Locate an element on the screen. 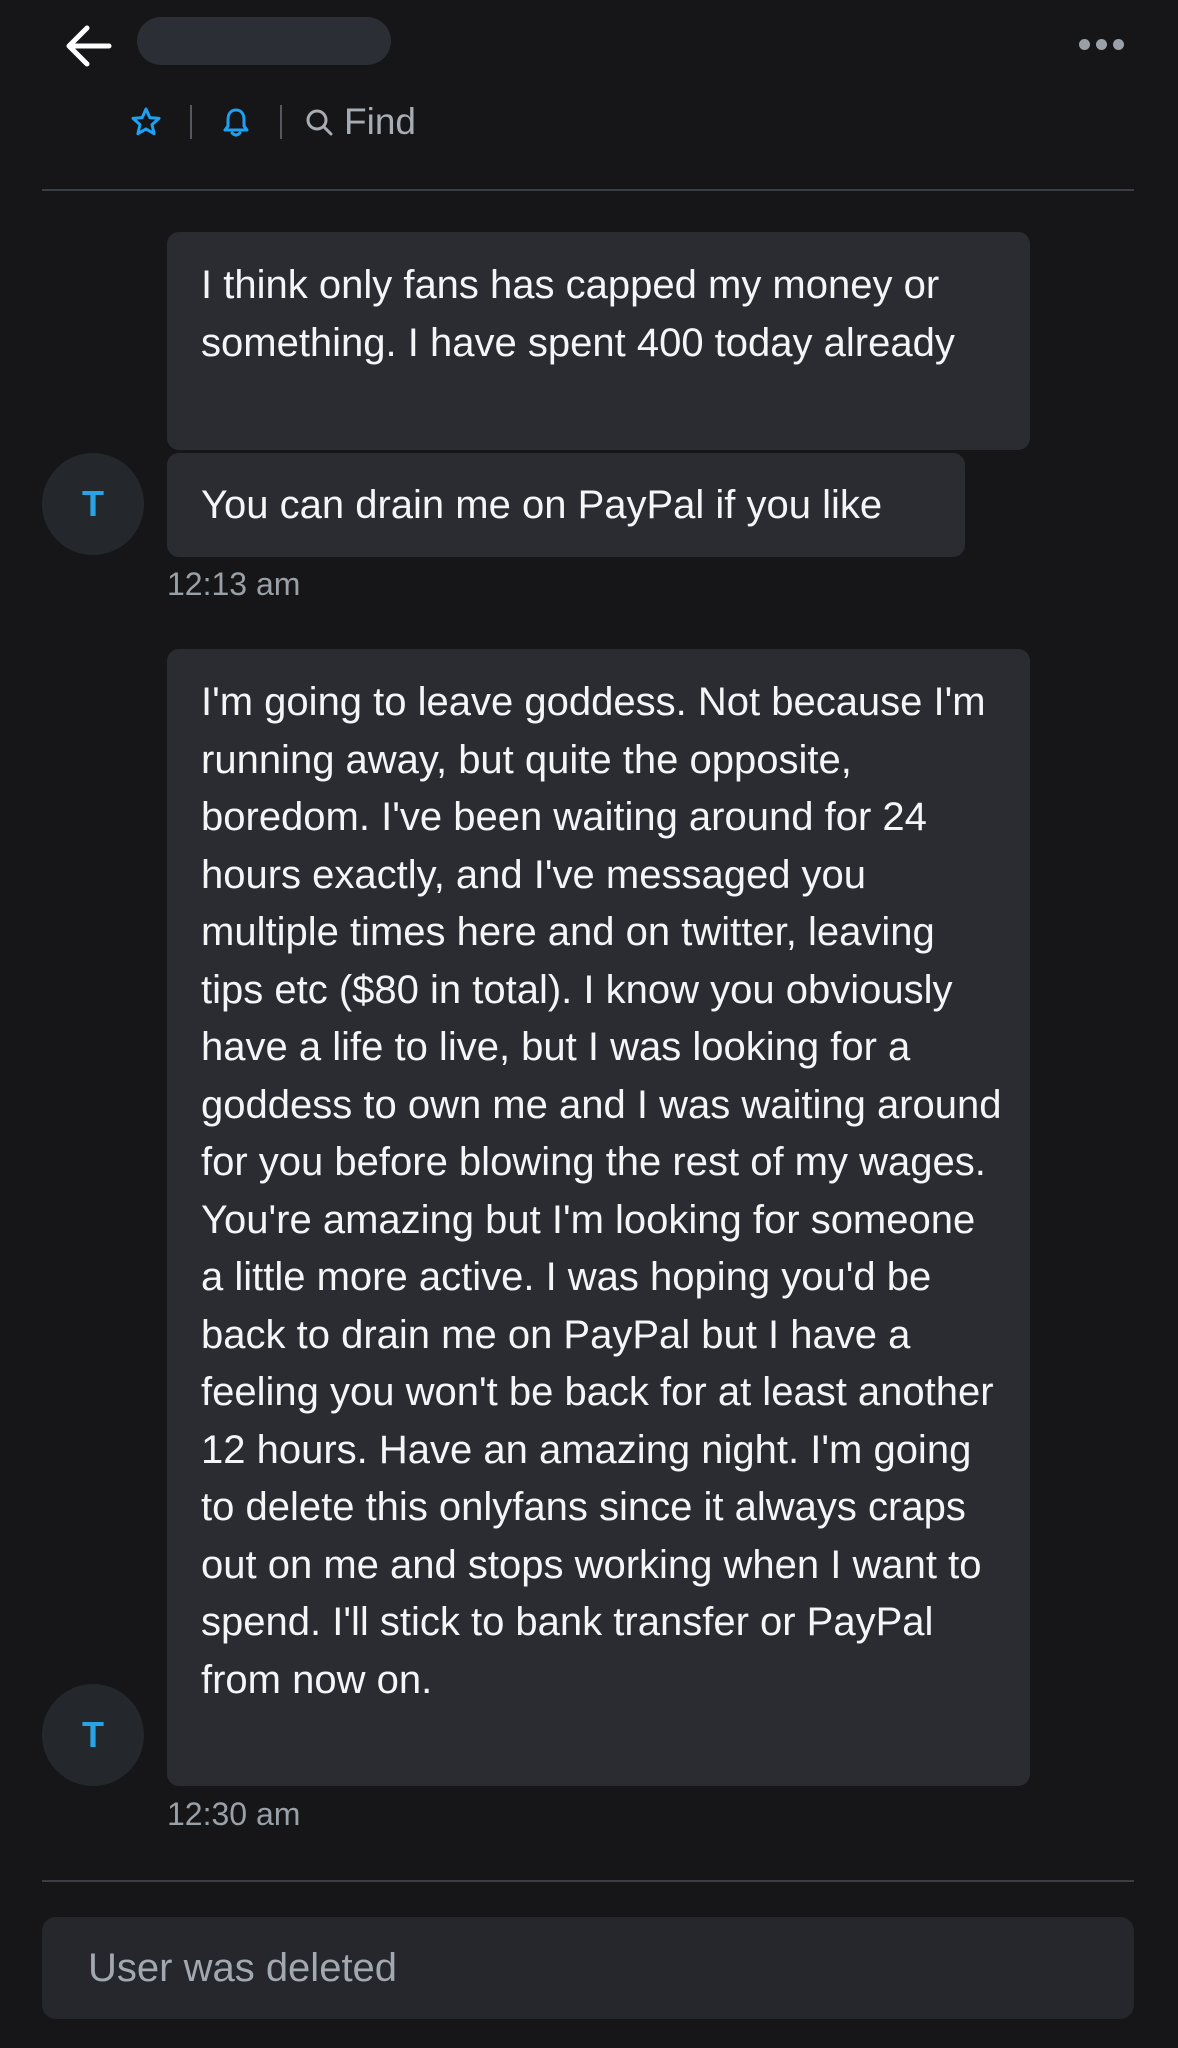 The width and height of the screenshot is (1178, 2048). message-composer-disabled: User was deleted is located at coordinates (588, 1968).